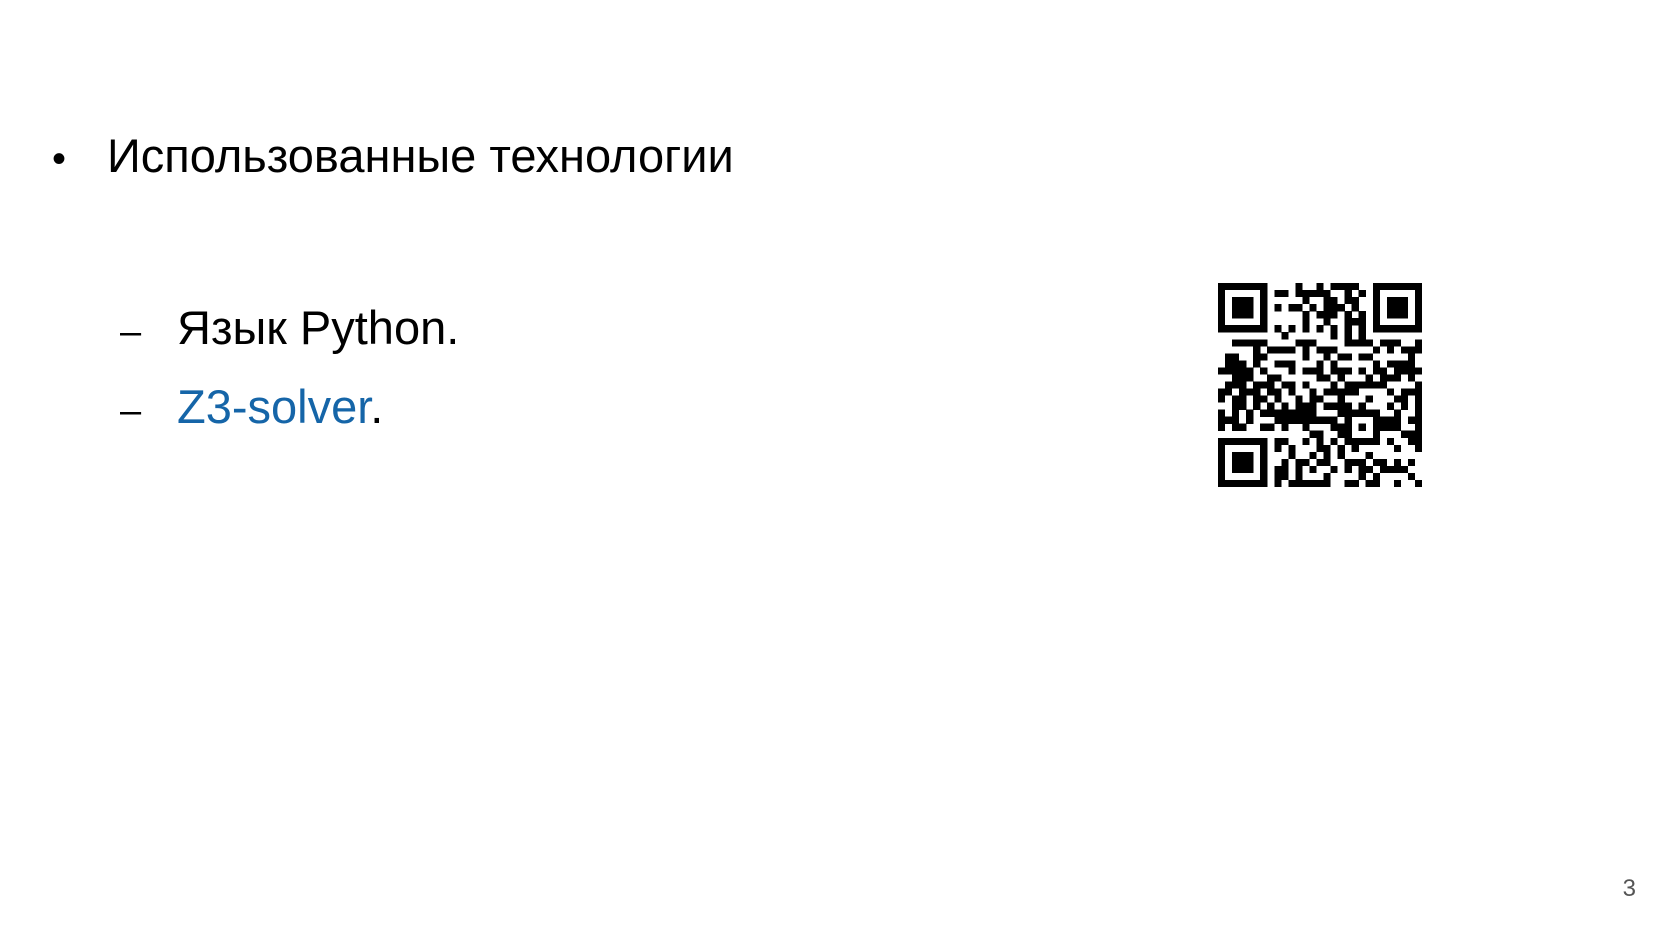 The image size is (1654, 931). I want to click on z3-solver-link: Z3-solver, so click(273, 406).